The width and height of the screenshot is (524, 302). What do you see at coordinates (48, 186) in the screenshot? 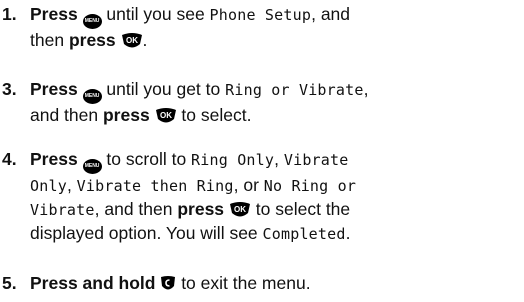
I see `screen-text: Only` at bounding box center [48, 186].